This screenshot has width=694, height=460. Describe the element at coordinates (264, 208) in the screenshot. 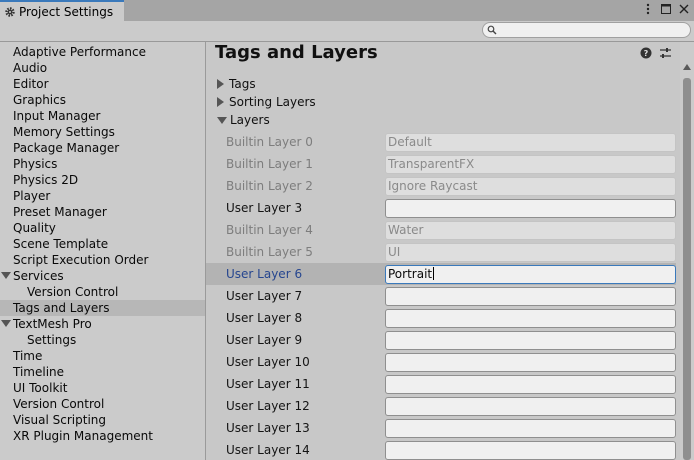

I see `layer-label: User Layer 3` at that location.